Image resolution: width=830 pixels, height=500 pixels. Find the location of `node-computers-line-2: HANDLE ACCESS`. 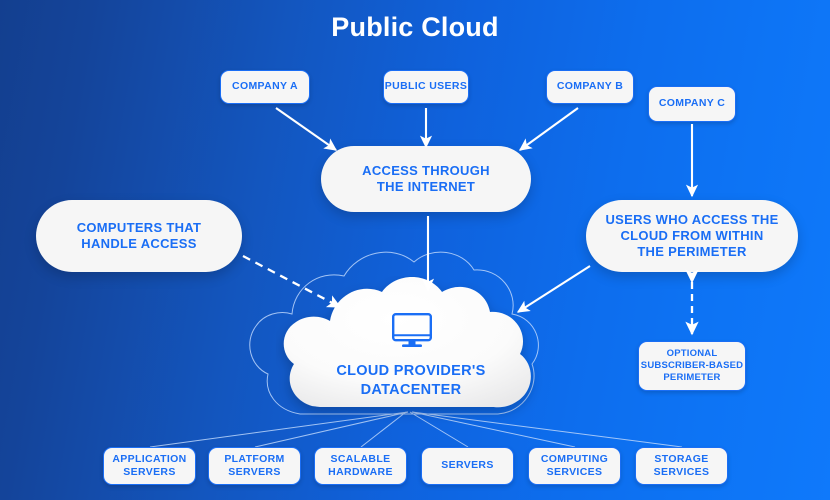

node-computers-line-2: HANDLE ACCESS is located at coordinates (139, 243).